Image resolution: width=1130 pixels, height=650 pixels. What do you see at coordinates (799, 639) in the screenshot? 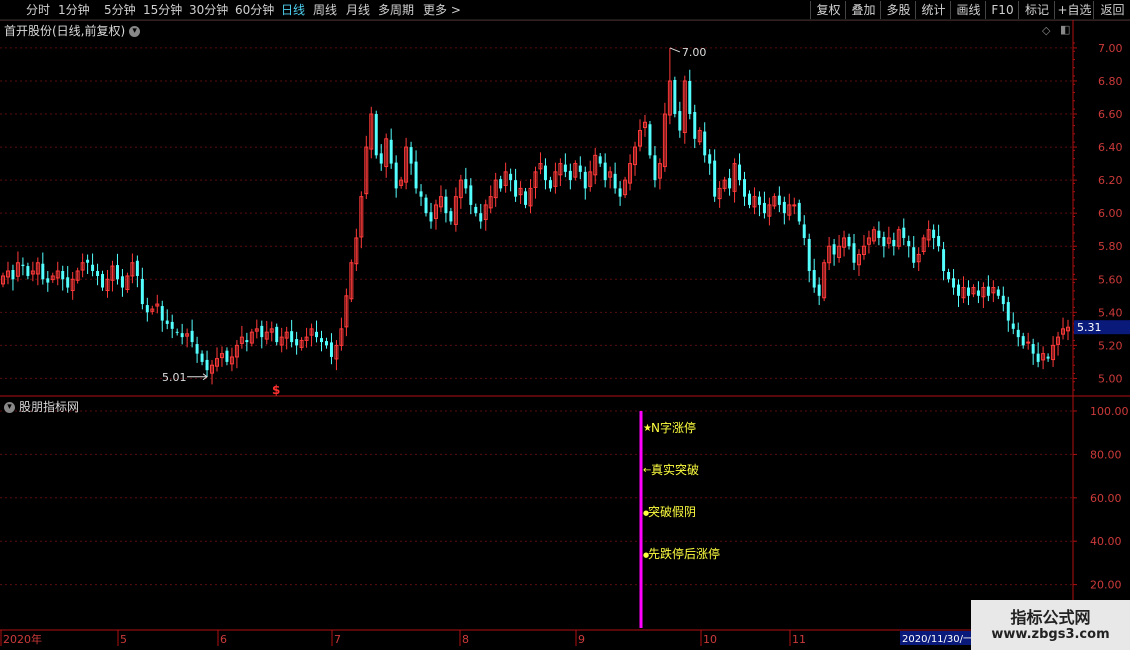
I see `date-label: 11` at bounding box center [799, 639].